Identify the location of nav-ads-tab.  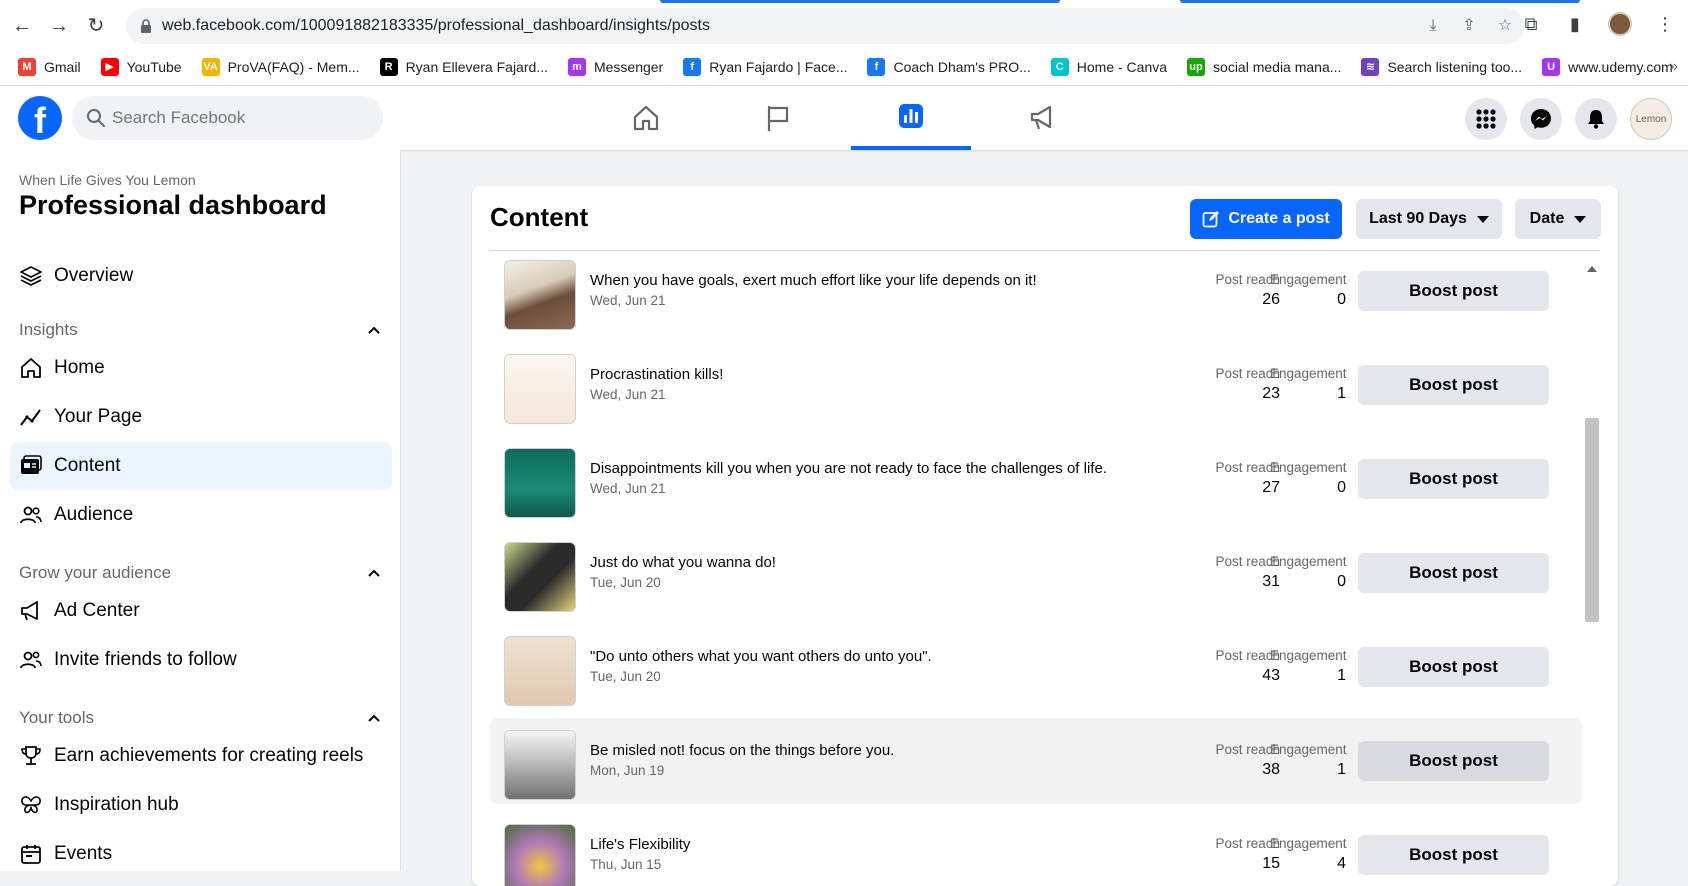
(1043, 118).